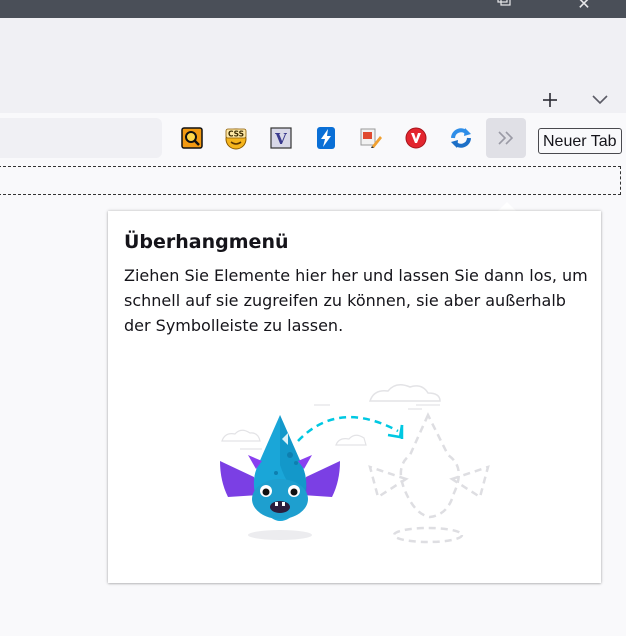  I want to click on panel-title: Überhangmenü, so click(206, 242).